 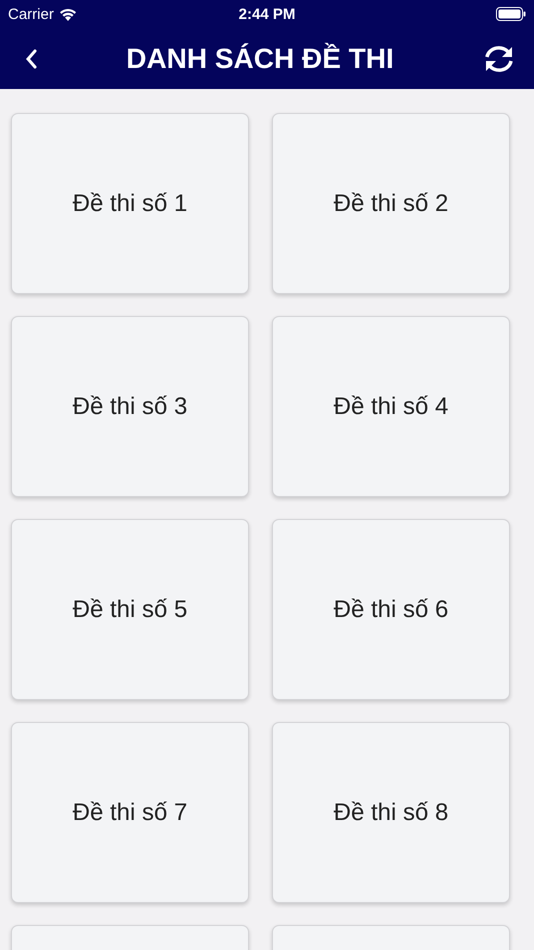 I want to click on page-title: DANH SÁCH ĐỀ THI, so click(x=260, y=58).